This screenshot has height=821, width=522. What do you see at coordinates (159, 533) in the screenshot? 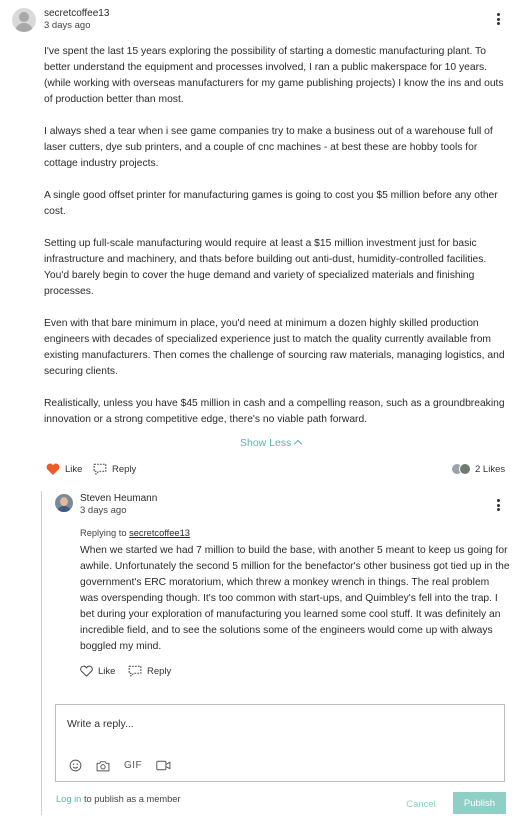
I see `replying-to-user-link: secretcoffee13` at bounding box center [159, 533].